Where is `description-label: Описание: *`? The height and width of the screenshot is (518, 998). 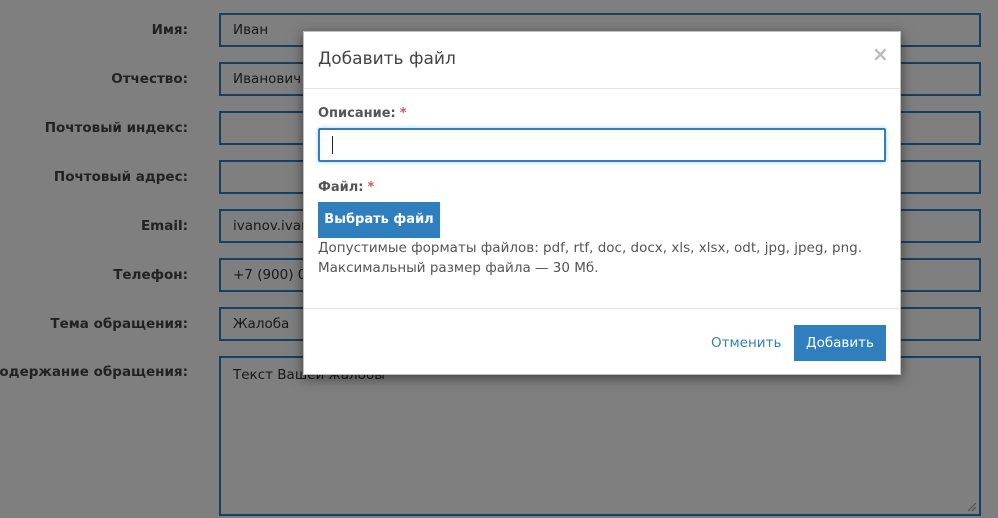 description-label: Описание: * is located at coordinates (362, 113).